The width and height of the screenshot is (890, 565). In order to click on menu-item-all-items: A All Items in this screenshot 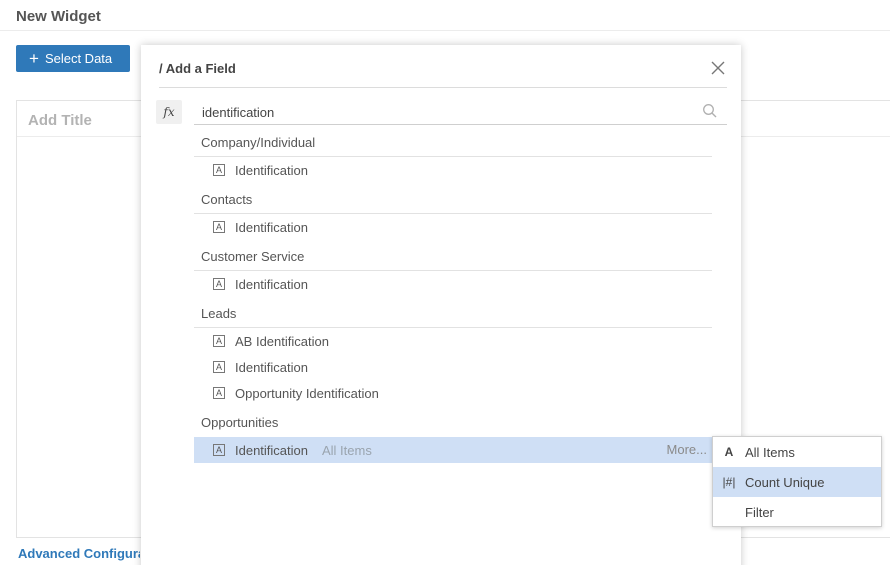, I will do `click(797, 452)`.